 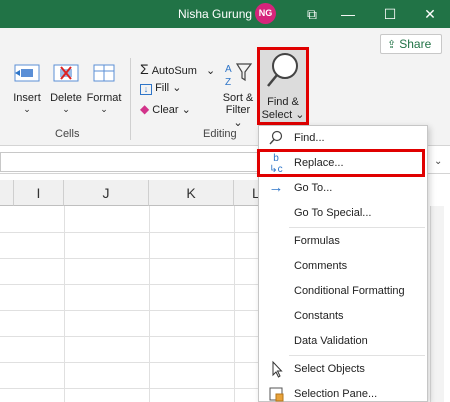 What do you see at coordinates (341, 163) in the screenshot?
I see `replace-highlight` at bounding box center [341, 163].